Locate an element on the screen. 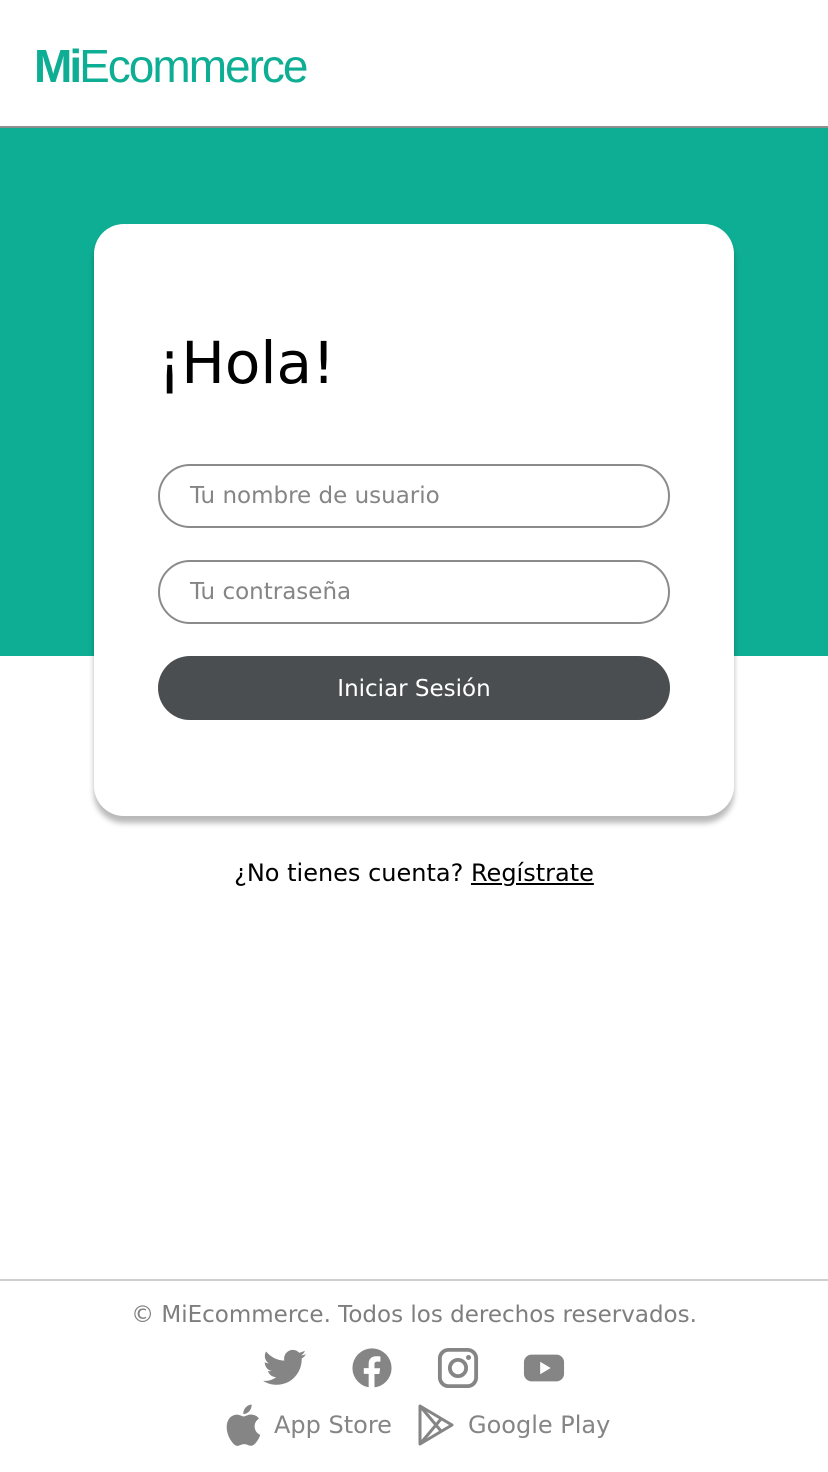 This screenshot has width=828, height=1472. signup-prompt: ¿No tienes cuenta? Regístrate is located at coordinates (414, 873).